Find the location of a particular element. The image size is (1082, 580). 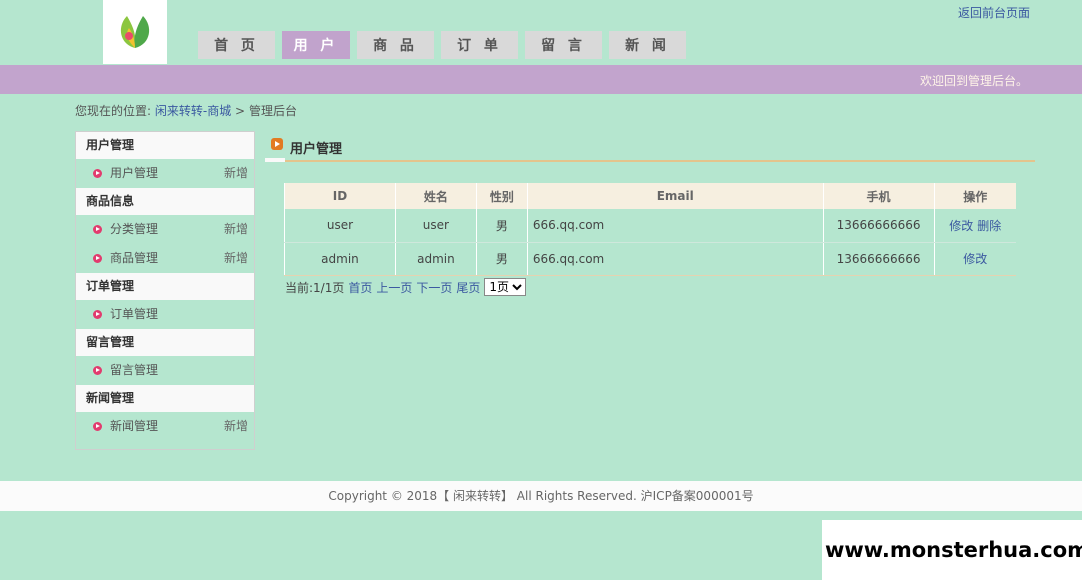

pagination: 当前:1/1页 首页 上一页 下一页 尾页 1页 is located at coordinates (406, 287).